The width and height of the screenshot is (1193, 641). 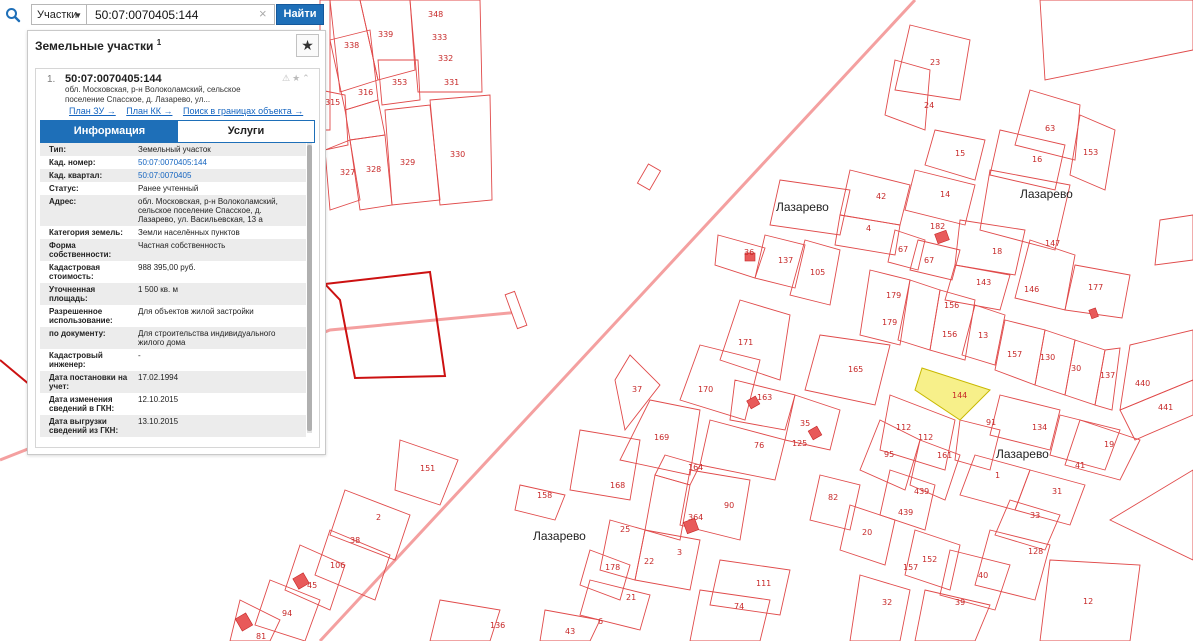 What do you see at coordinates (1142, 383) in the screenshot?
I see `svg-text: 440` at bounding box center [1142, 383].